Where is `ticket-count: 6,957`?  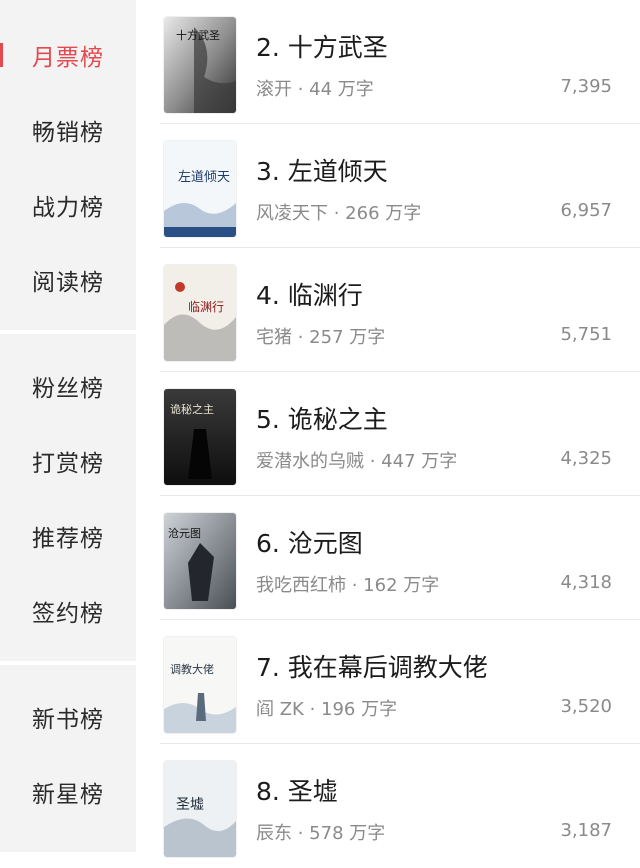 ticket-count: 6,957 is located at coordinates (586, 210).